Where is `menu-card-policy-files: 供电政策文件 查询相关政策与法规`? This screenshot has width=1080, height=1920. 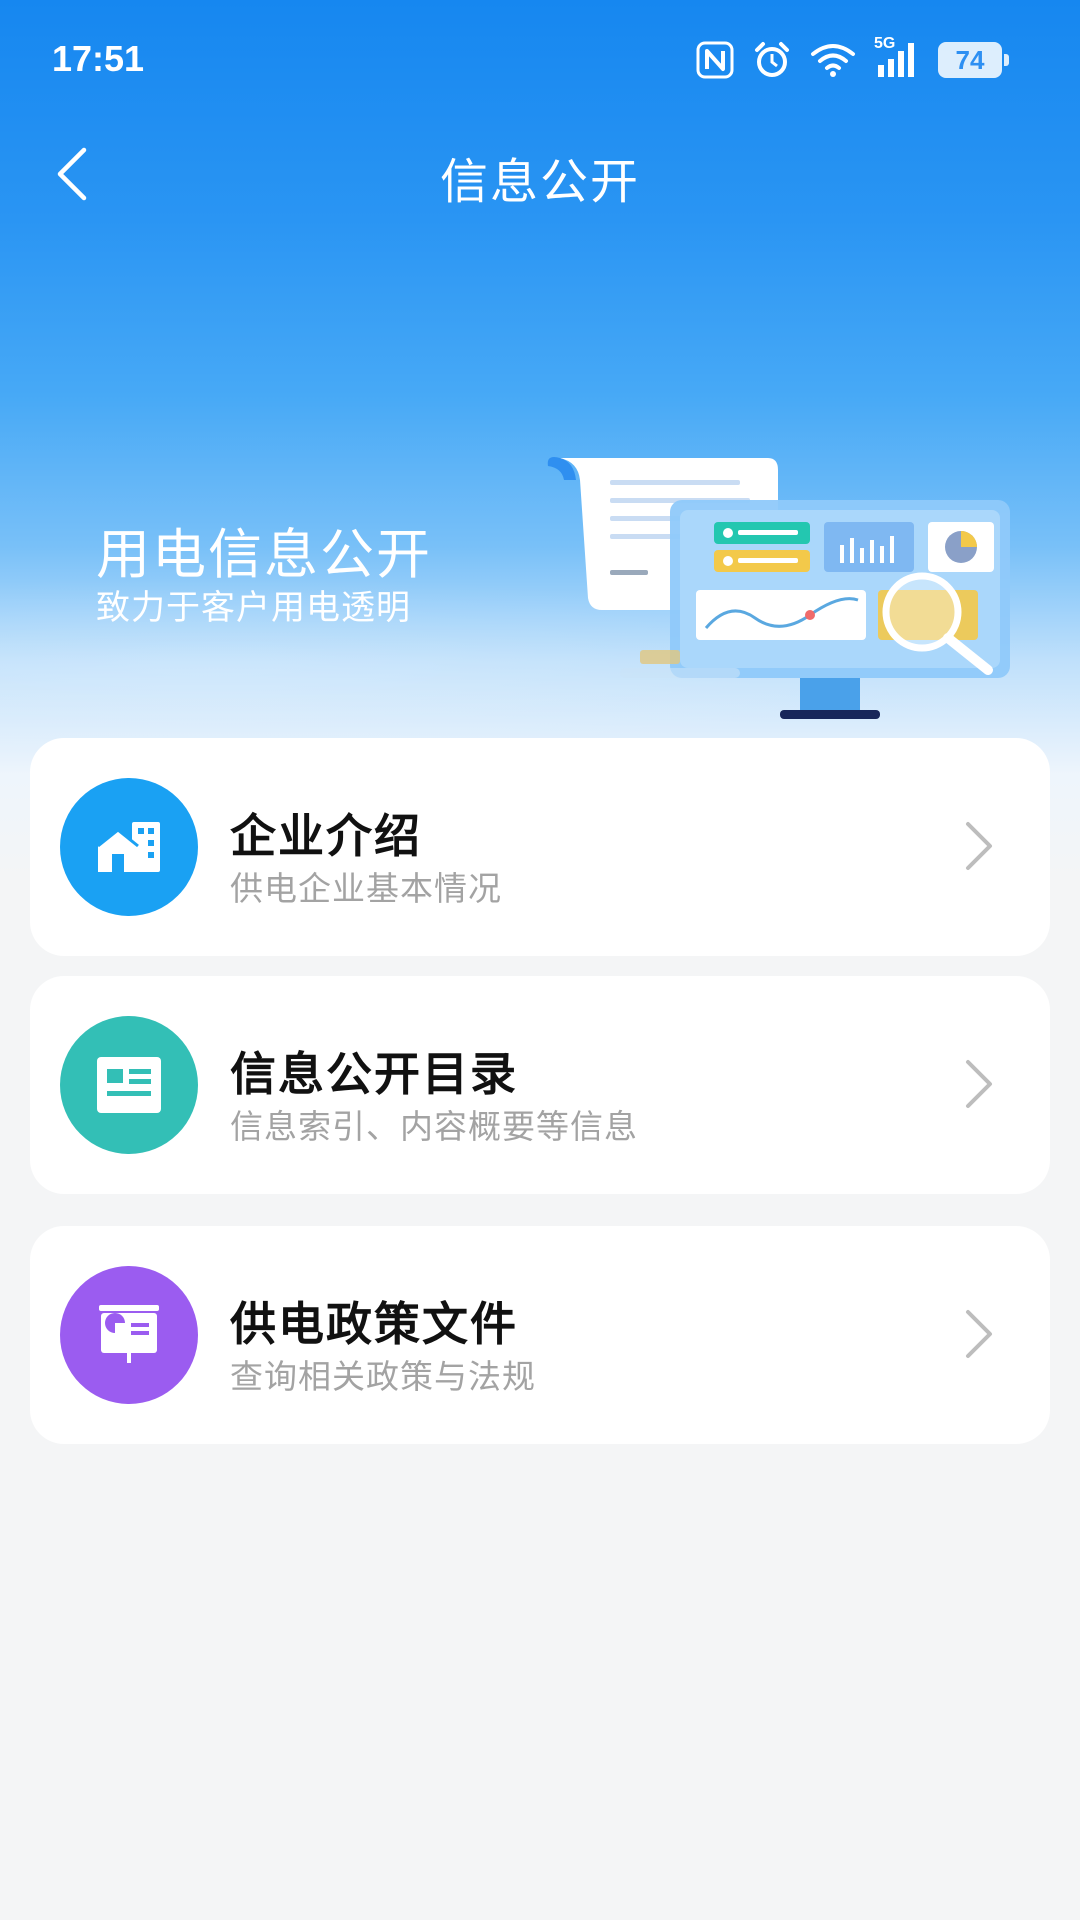
menu-card-policy-files: 供电政策文件 查询相关政策与法规 is located at coordinates (540, 1335).